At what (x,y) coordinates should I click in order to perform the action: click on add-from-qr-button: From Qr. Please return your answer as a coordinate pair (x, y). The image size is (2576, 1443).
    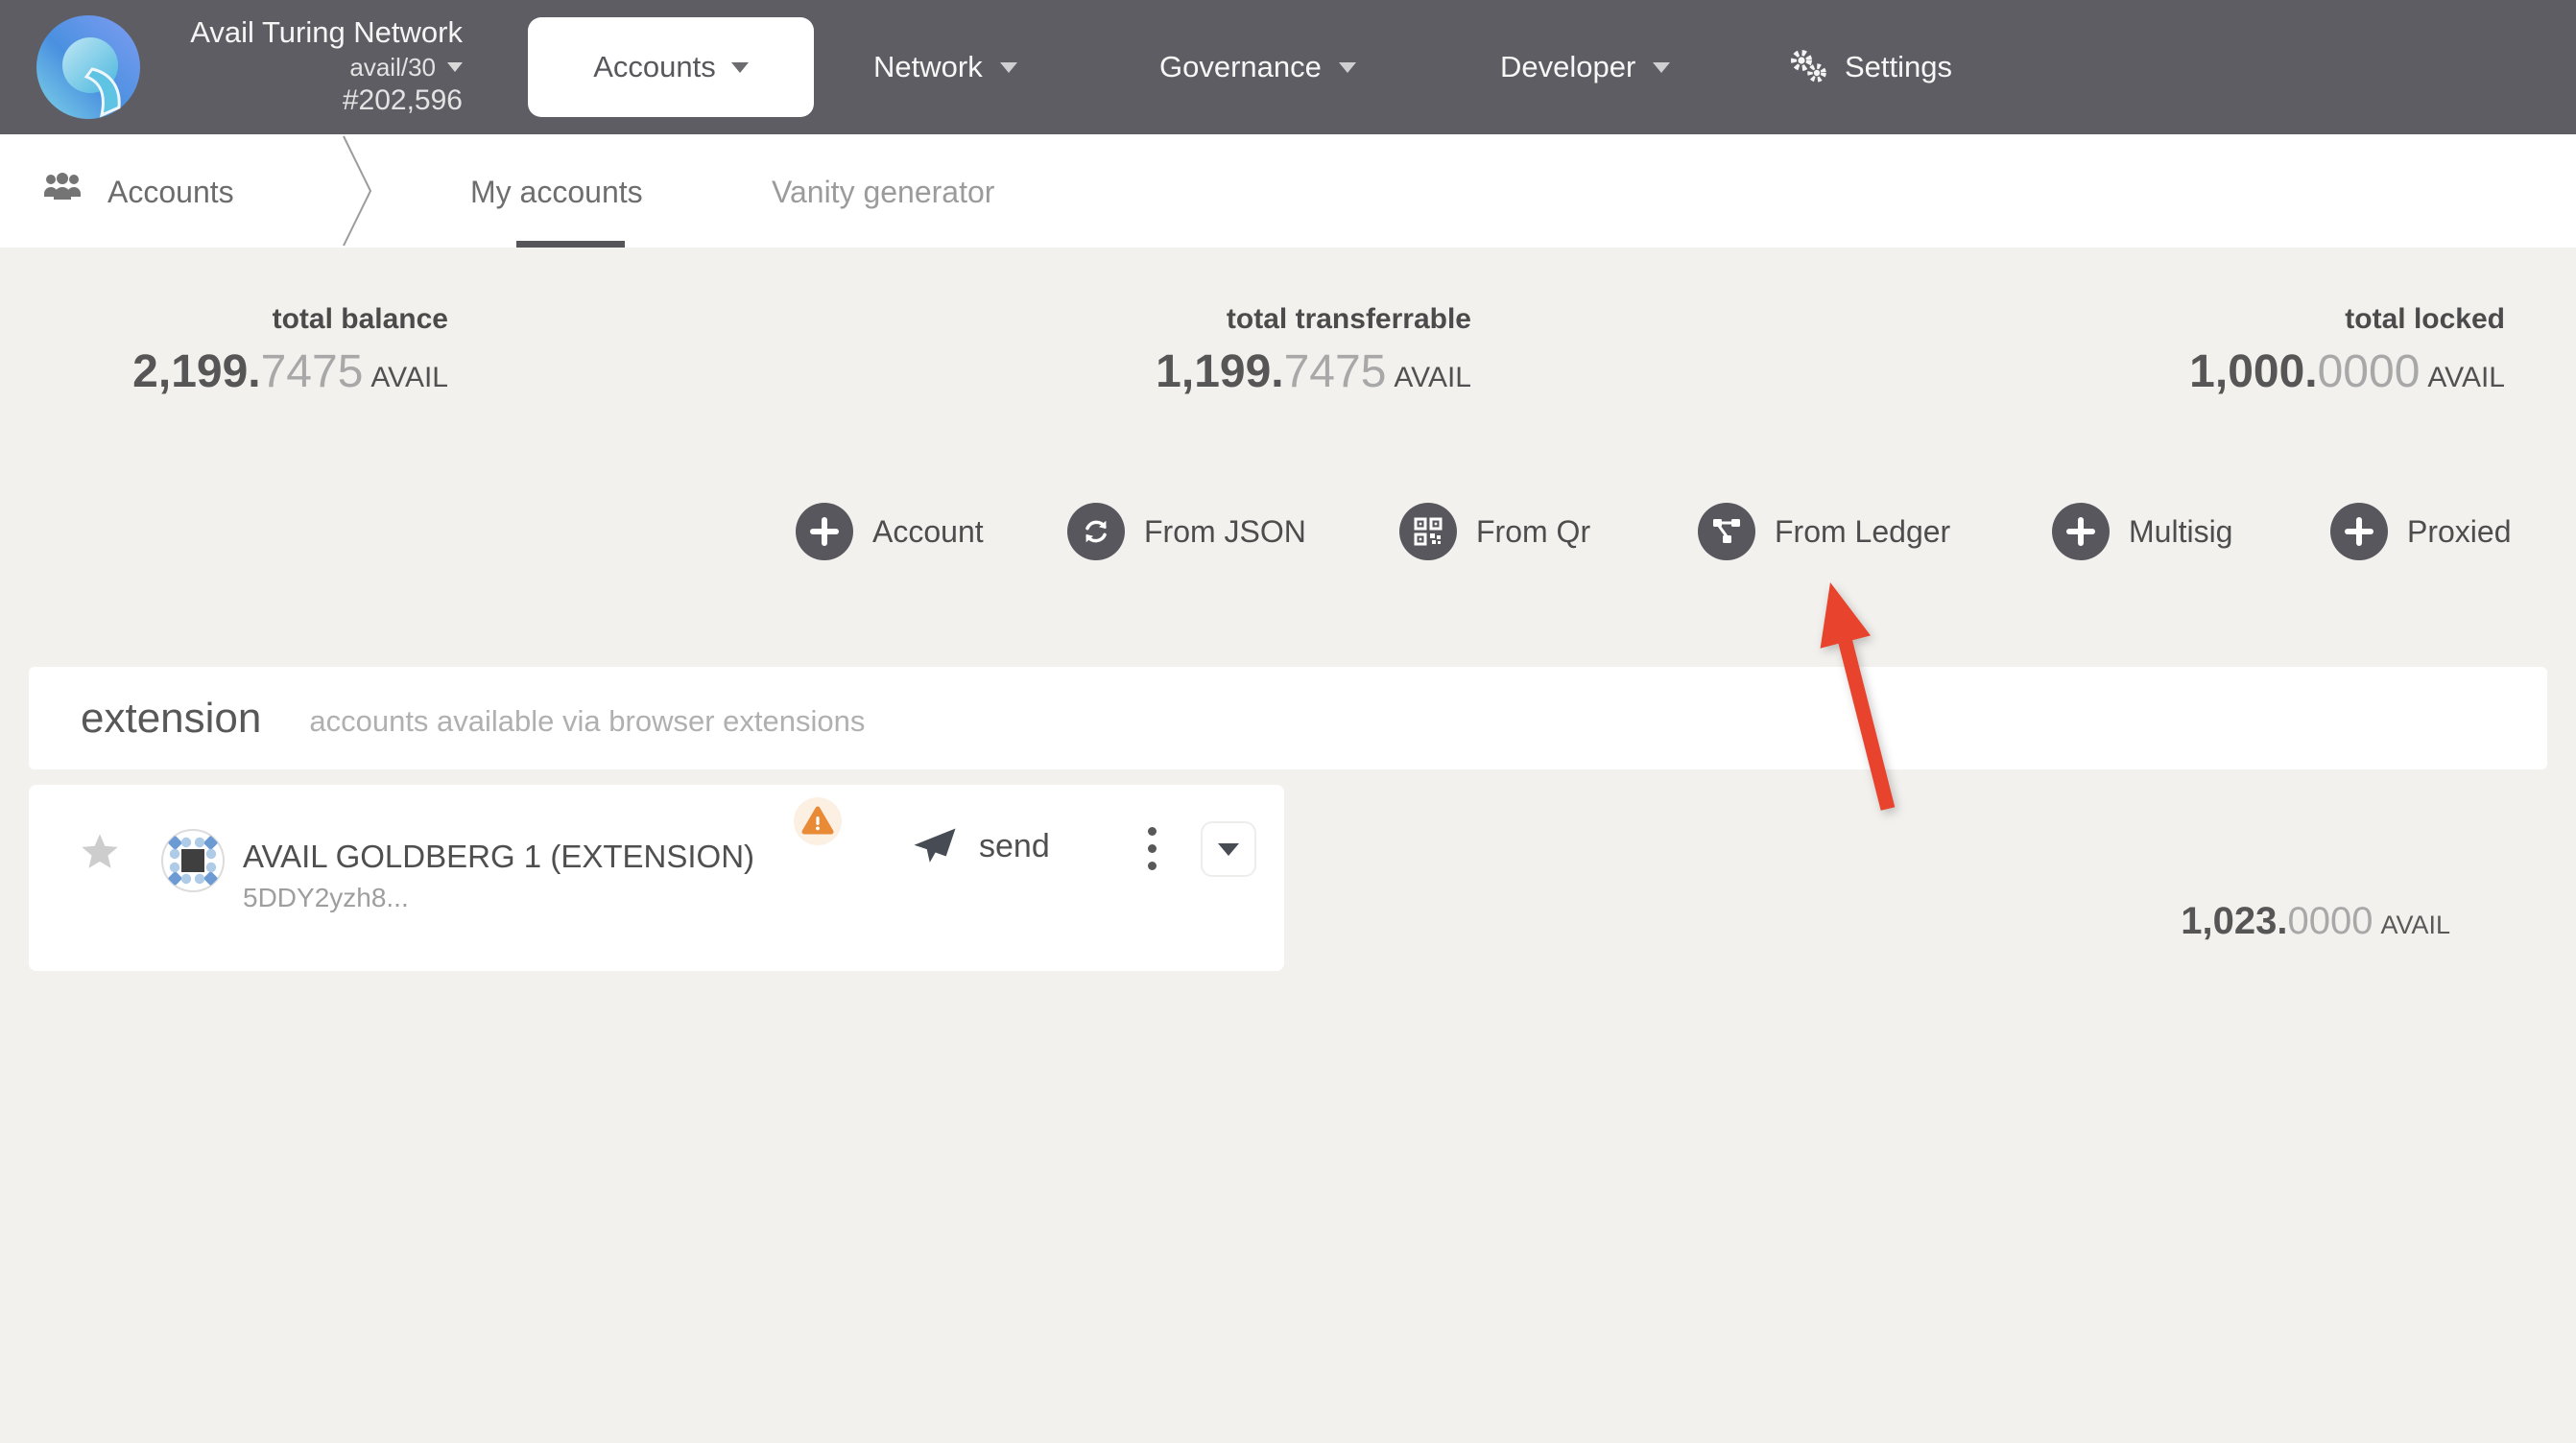
    Looking at the image, I should click on (1494, 531).